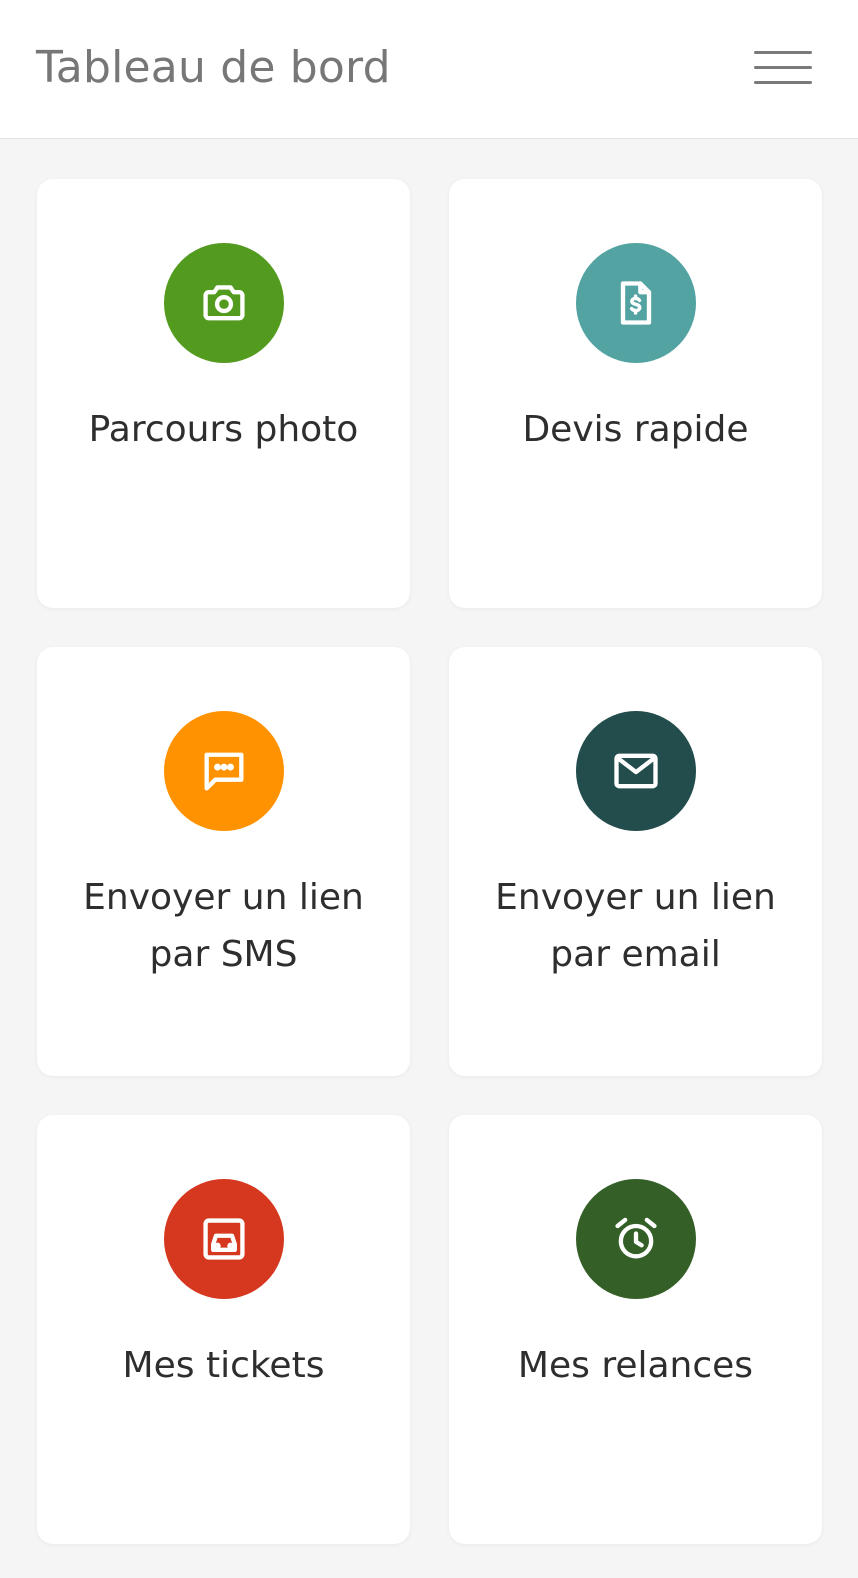 This screenshot has width=858, height=1578. Describe the element at coordinates (635, 1365) in the screenshot. I see `tile-label: Mes relances` at that location.